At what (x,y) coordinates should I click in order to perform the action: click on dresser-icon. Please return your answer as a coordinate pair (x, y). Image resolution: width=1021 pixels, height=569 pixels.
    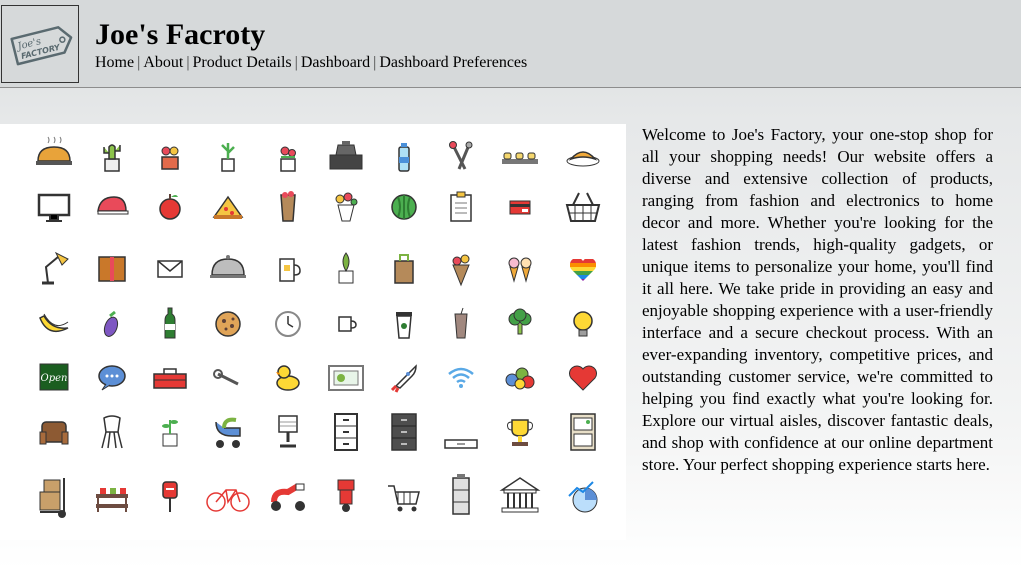
    Looking at the image, I should click on (404, 432).